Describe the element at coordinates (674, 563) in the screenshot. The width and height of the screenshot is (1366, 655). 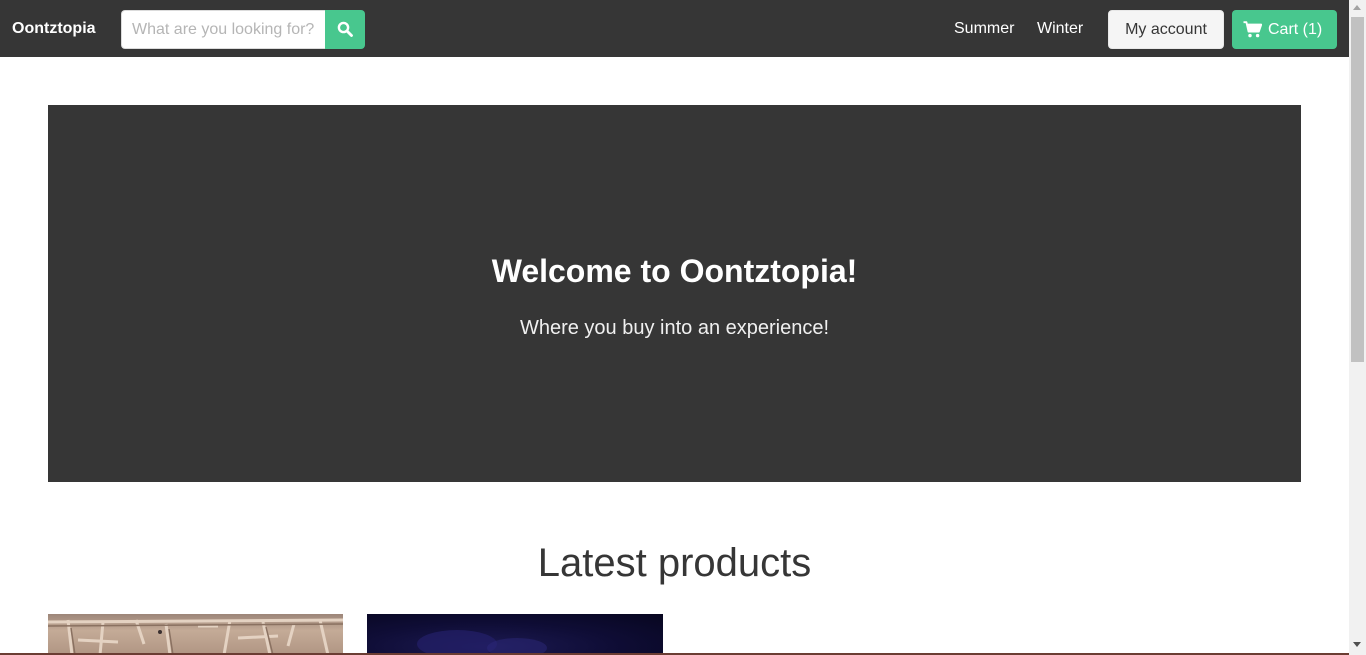
I see `latest-products-heading: Latest products` at that location.